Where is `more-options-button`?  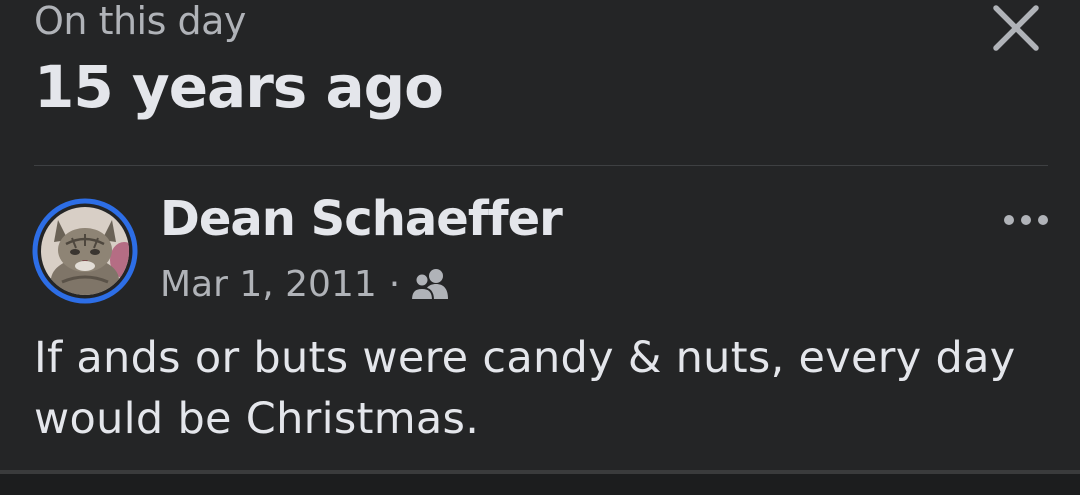 more-options-button is located at coordinates (1028, 220).